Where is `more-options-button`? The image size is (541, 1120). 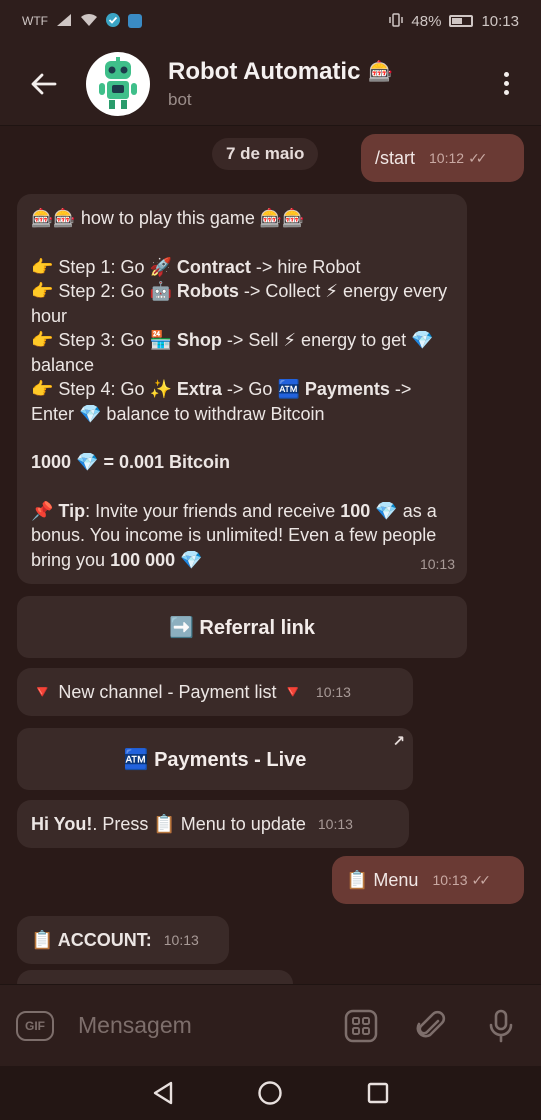
more-options-button is located at coordinates (506, 84).